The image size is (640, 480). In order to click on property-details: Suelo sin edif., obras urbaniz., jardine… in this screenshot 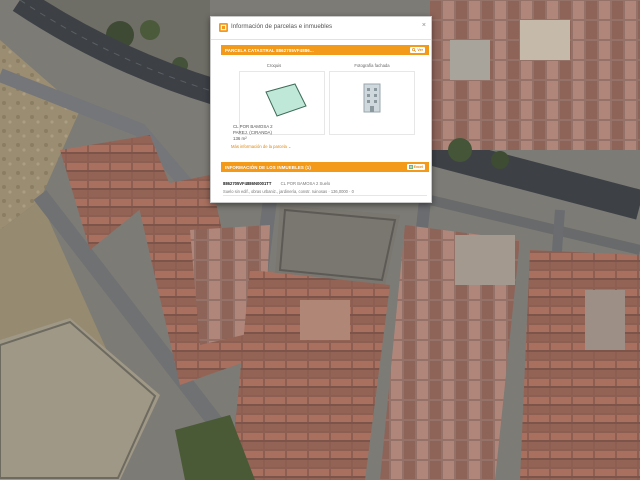, I will do `click(288, 191)`.